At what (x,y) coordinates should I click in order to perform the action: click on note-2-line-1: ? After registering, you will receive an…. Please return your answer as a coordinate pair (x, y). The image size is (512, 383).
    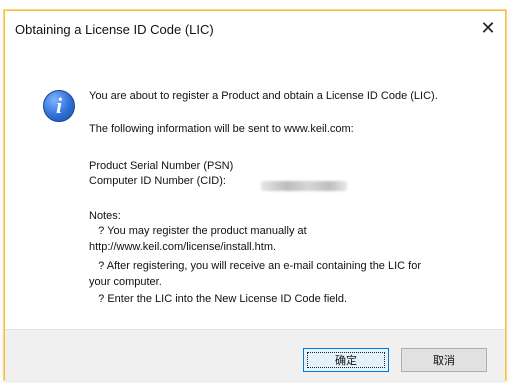
    Looking at the image, I should click on (255, 266).